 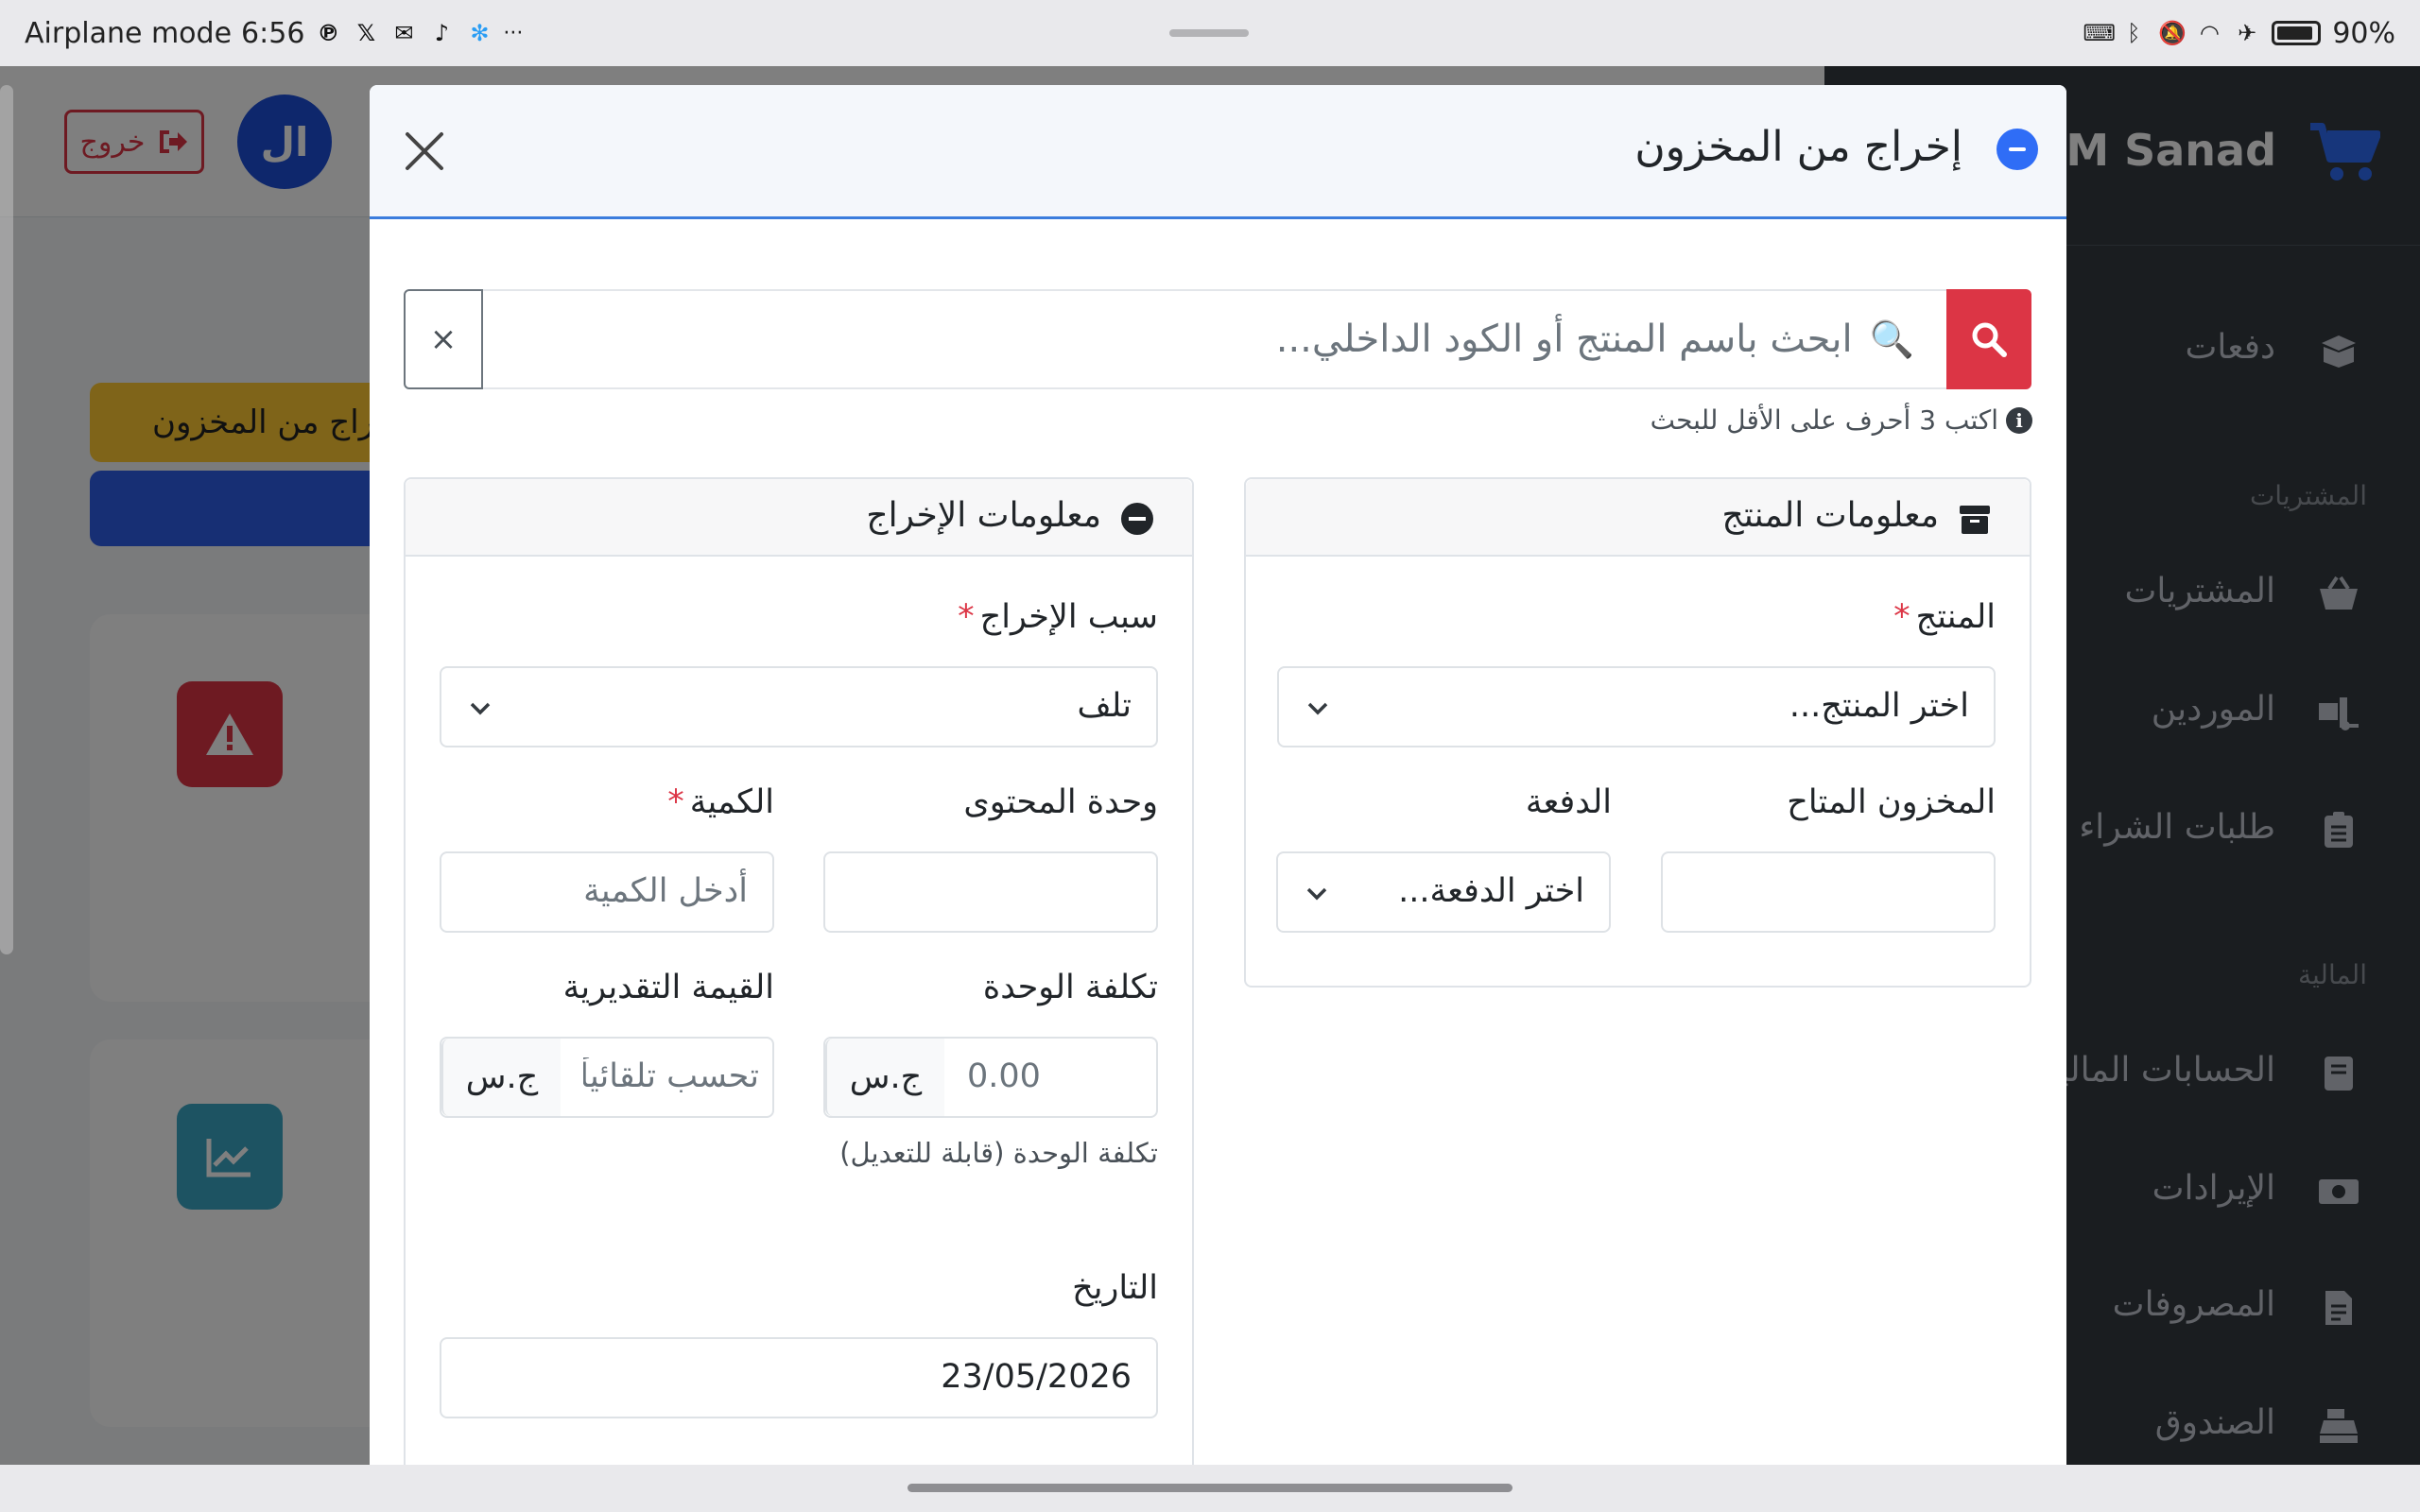 What do you see at coordinates (799, 518) in the screenshot?
I see `card-header: معلومات الإخراج` at bounding box center [799, 518].